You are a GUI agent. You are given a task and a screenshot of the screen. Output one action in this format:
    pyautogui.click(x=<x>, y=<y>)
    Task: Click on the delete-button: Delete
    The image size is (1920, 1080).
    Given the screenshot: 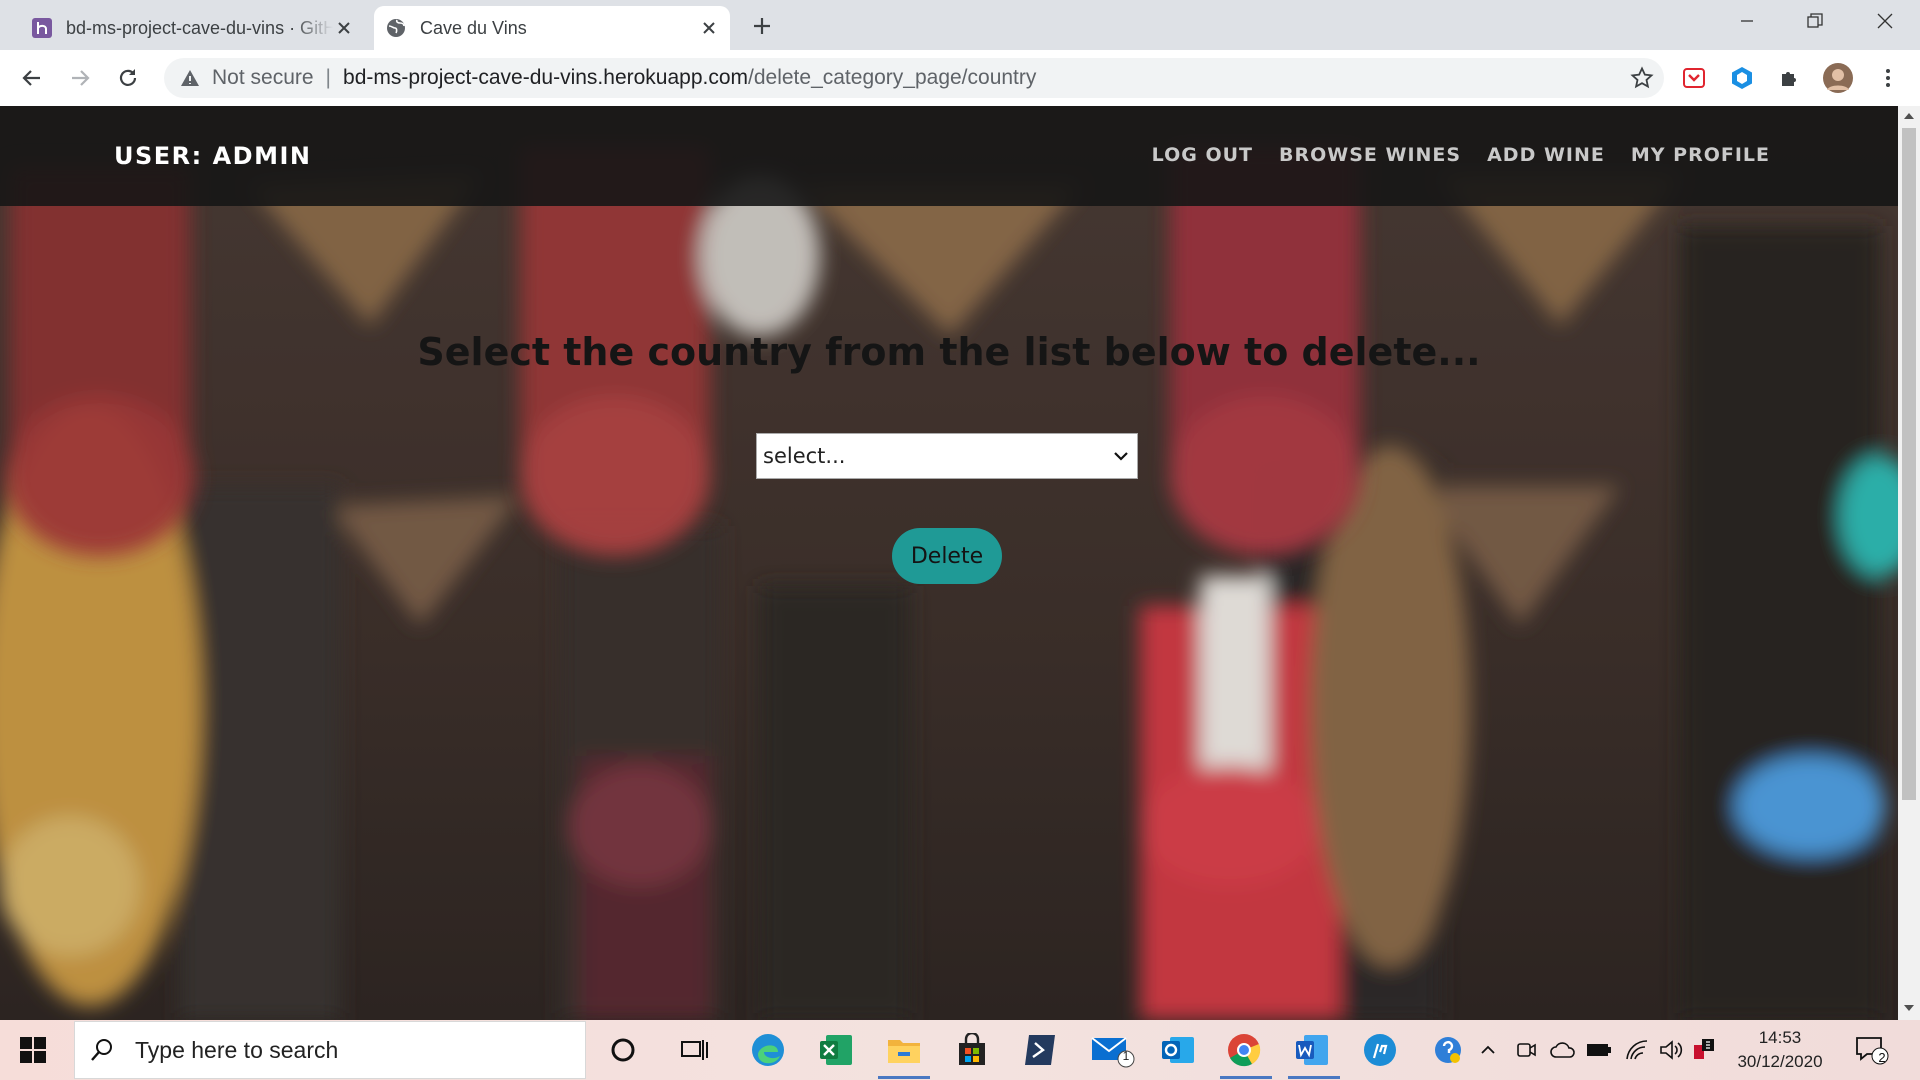 What is the action you would take?
    pyautogui.click(x=947, y=556)
    